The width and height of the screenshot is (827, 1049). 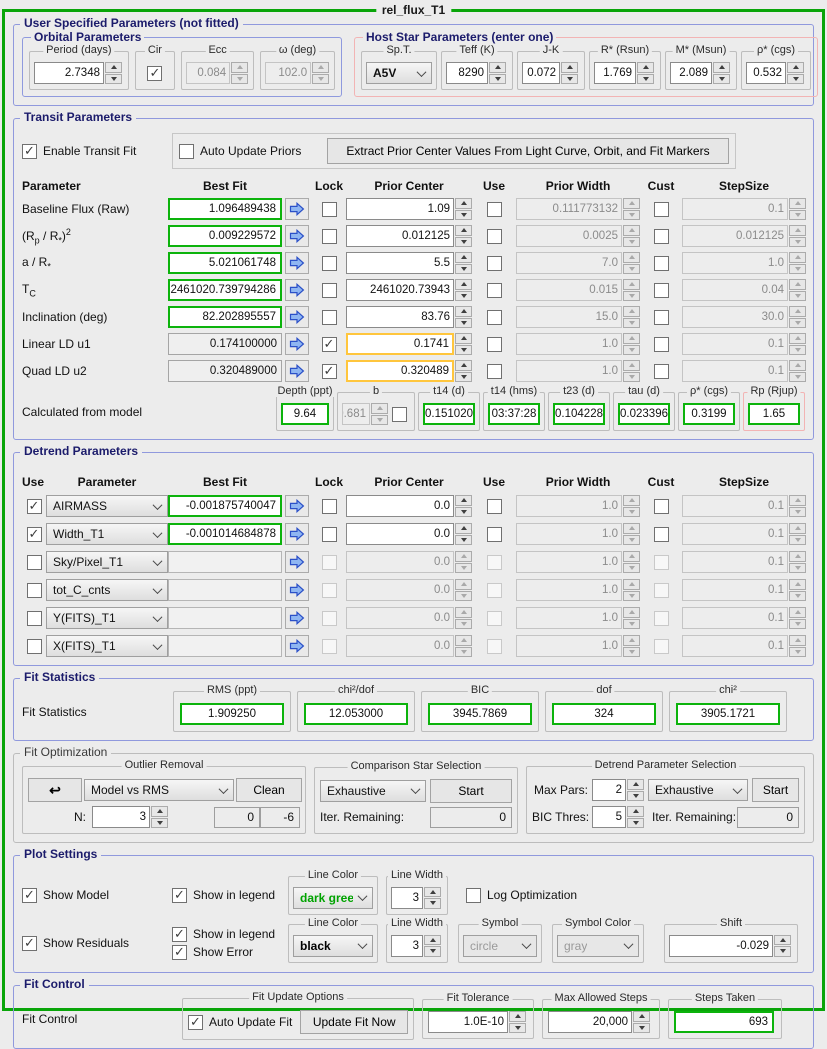 What do you see at coordinates (107, 506) in the screenshot?
I see `detrend-parameter-dropdown: AIRMASS` at bounding box center [107, 506].